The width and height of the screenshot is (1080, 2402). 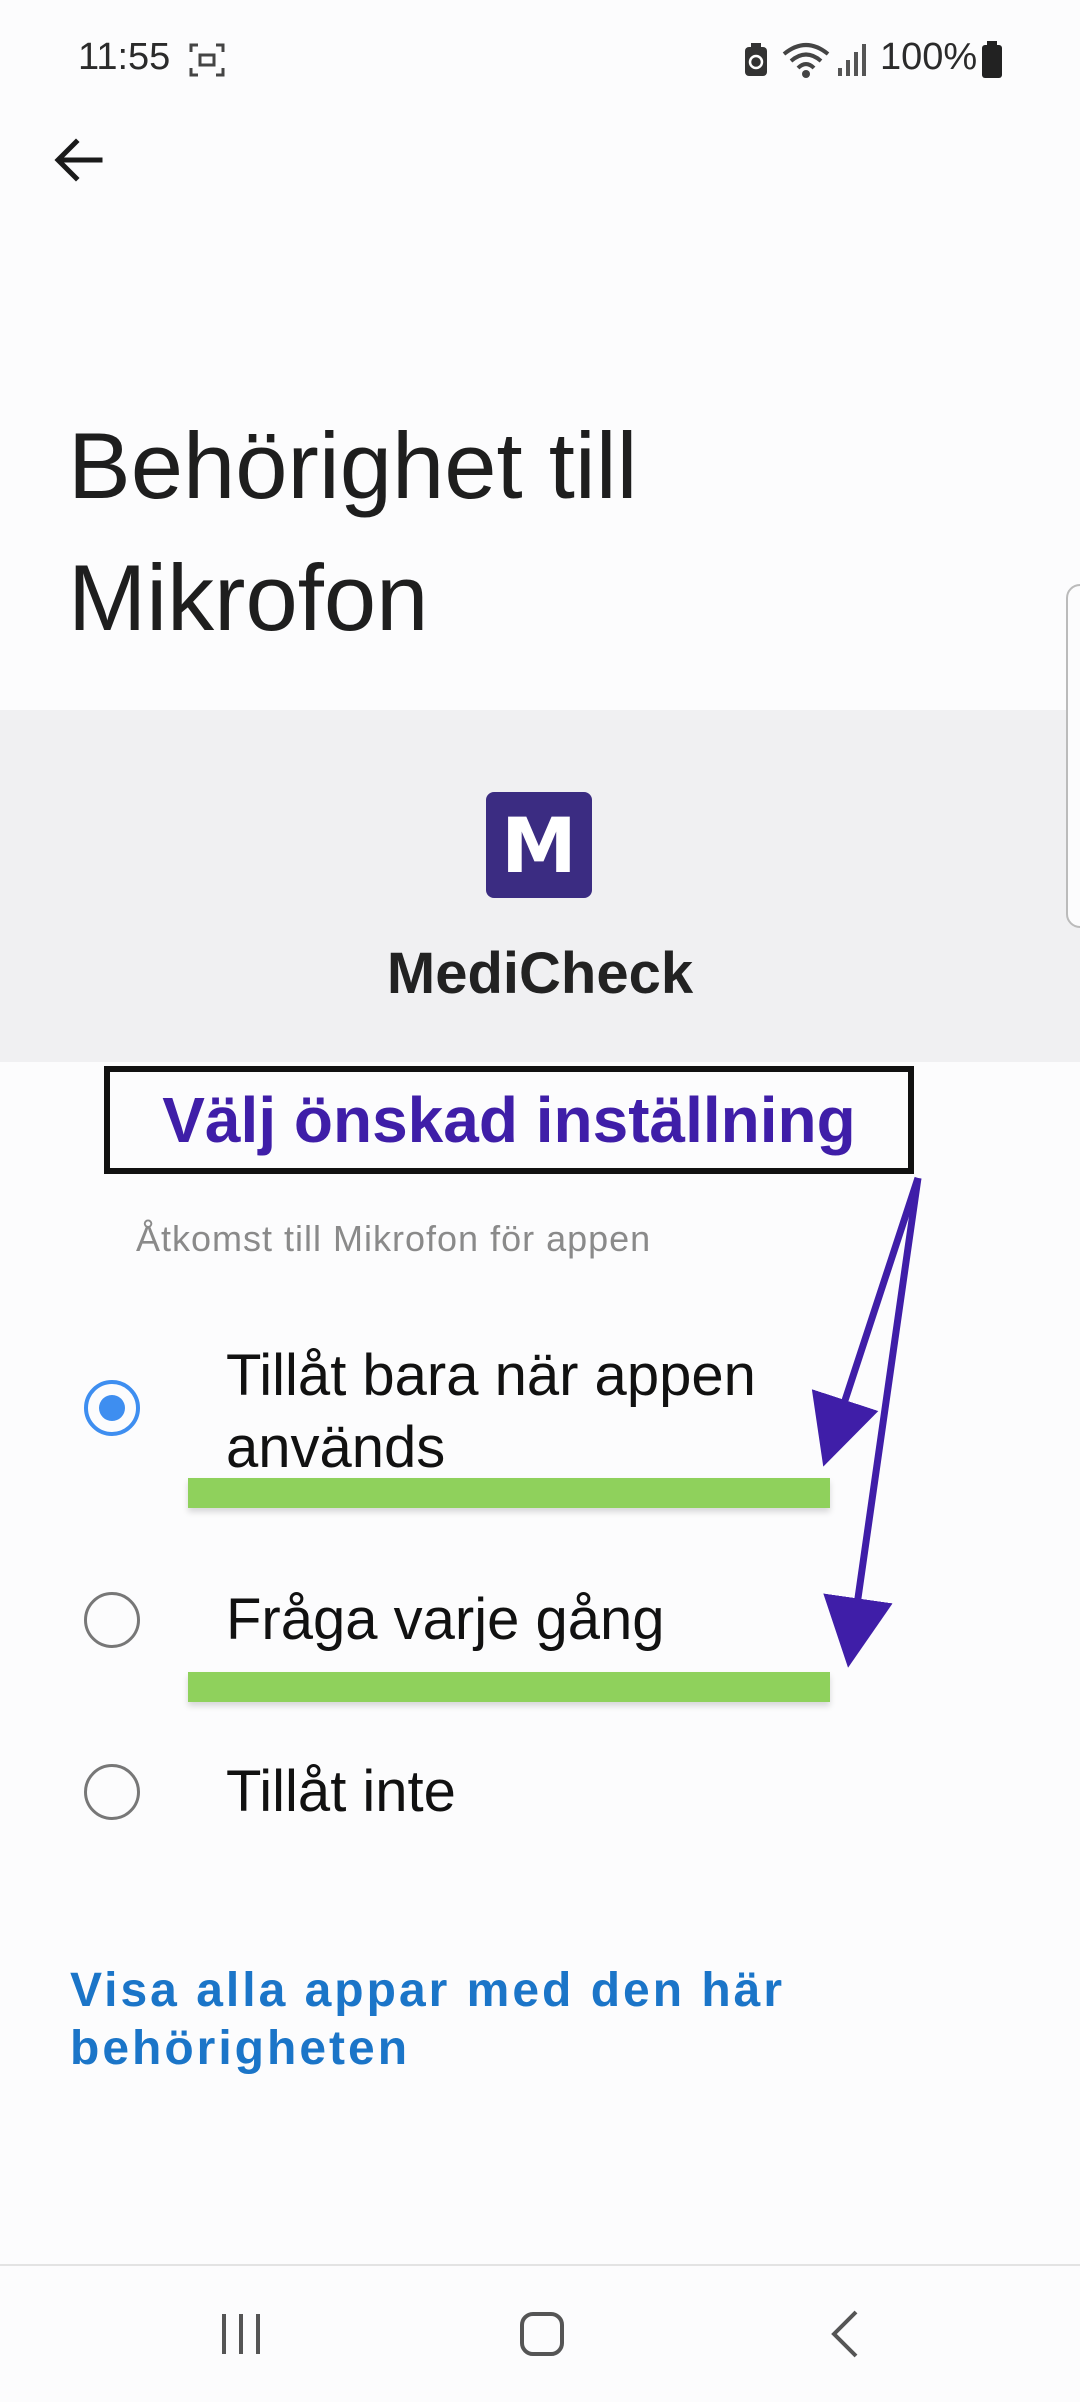 I want to click on option-allow-while-using: Tillåt bara när appen används, so click(x=510, y=1415).